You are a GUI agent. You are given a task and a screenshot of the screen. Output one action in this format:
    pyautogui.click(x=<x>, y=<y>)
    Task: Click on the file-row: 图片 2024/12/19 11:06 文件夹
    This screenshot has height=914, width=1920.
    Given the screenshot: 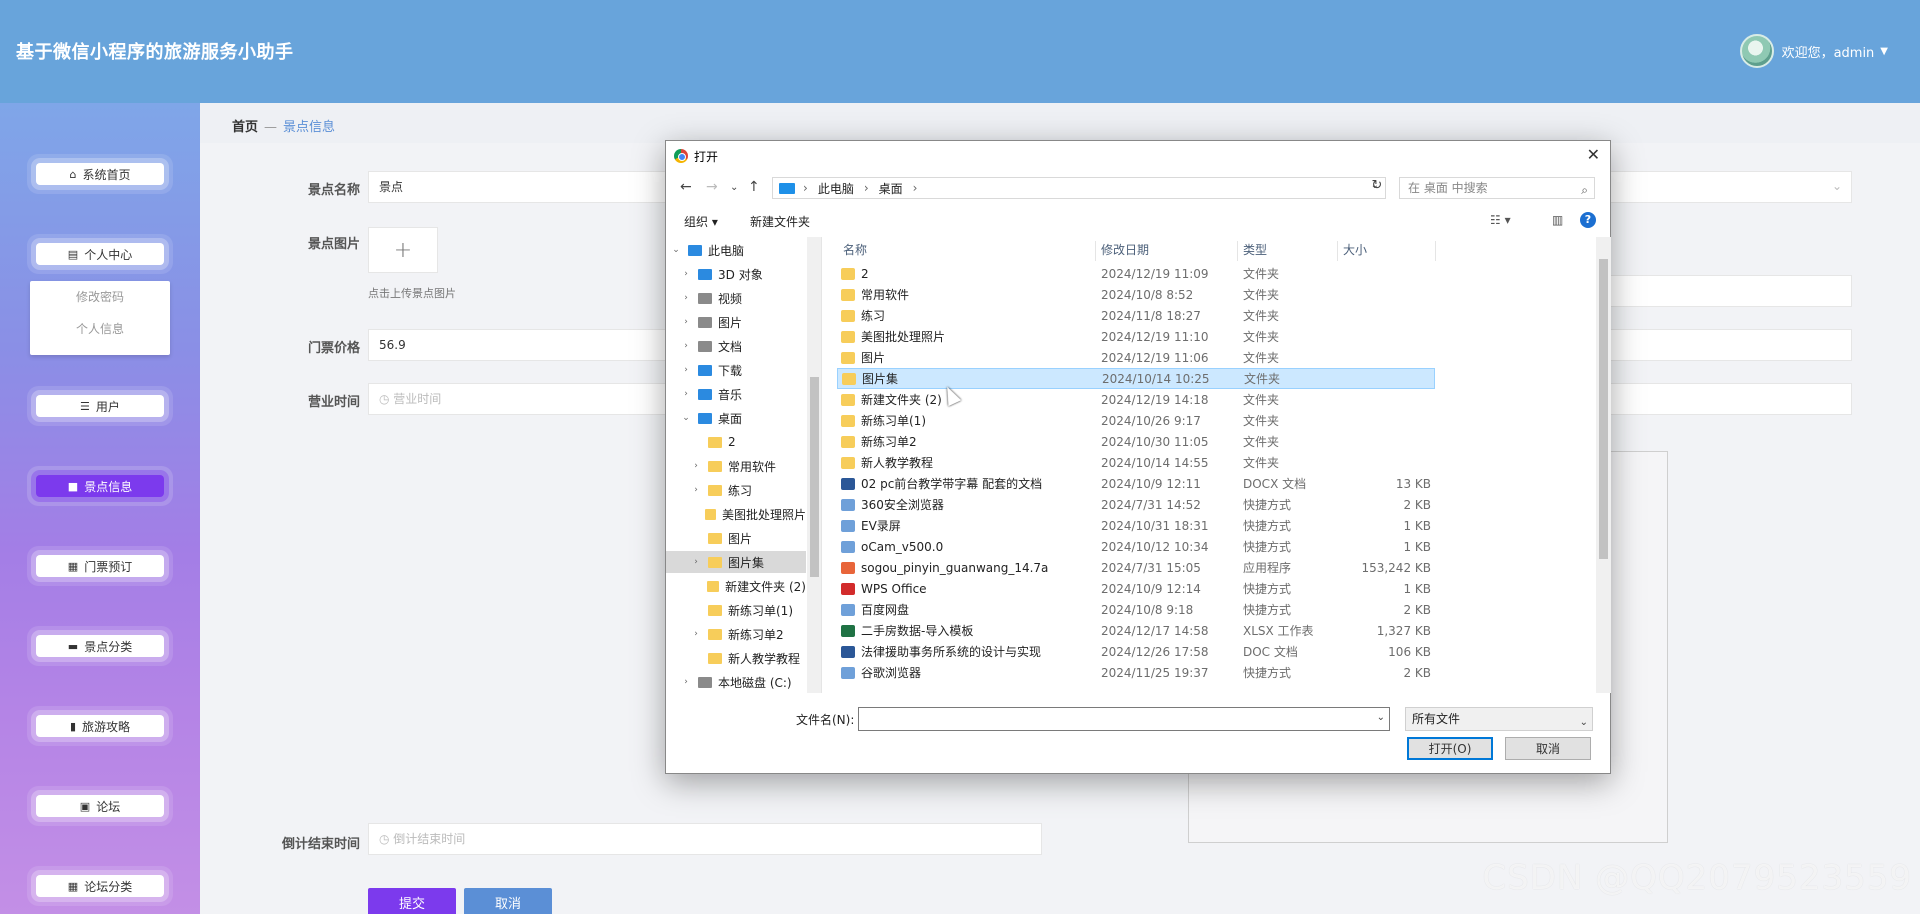 What is the action you would take?
    pyautogui.click(x=1136, y=357)
    